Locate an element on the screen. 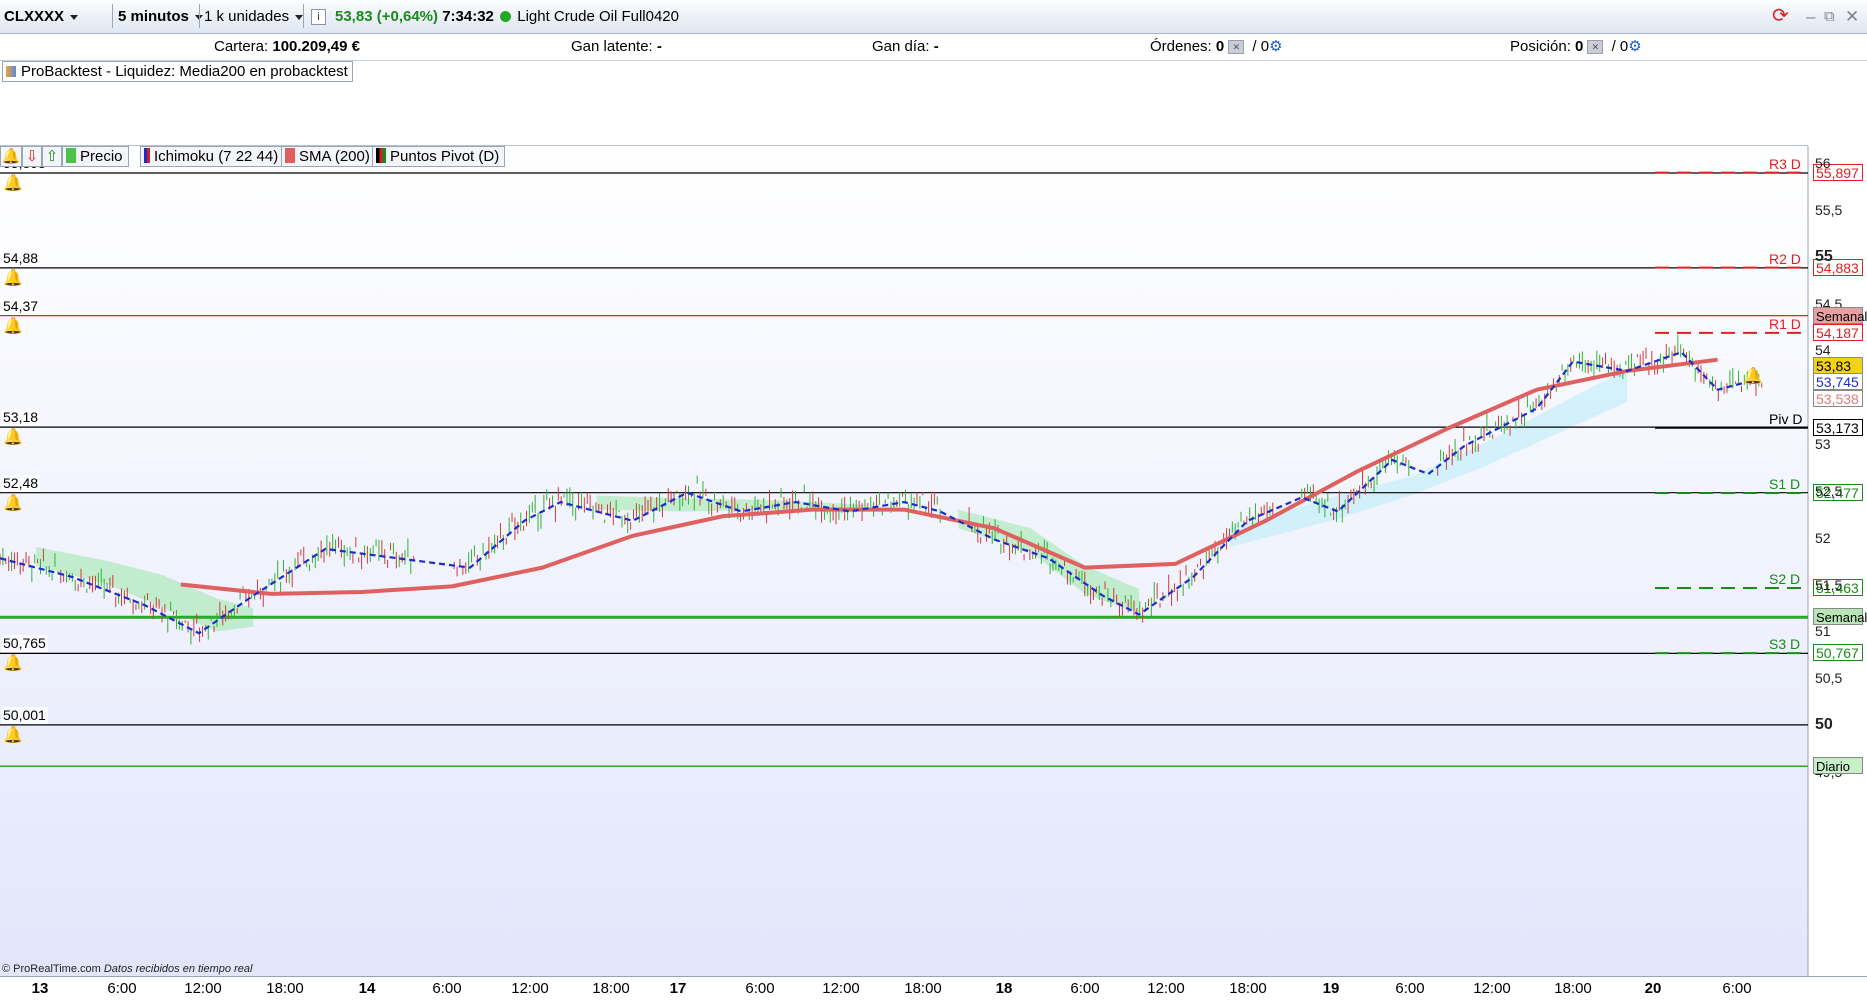 The width and height of the screenshot is (1867, 1001). legend-sma: SMA (200) is located at coordinates (328, 156).